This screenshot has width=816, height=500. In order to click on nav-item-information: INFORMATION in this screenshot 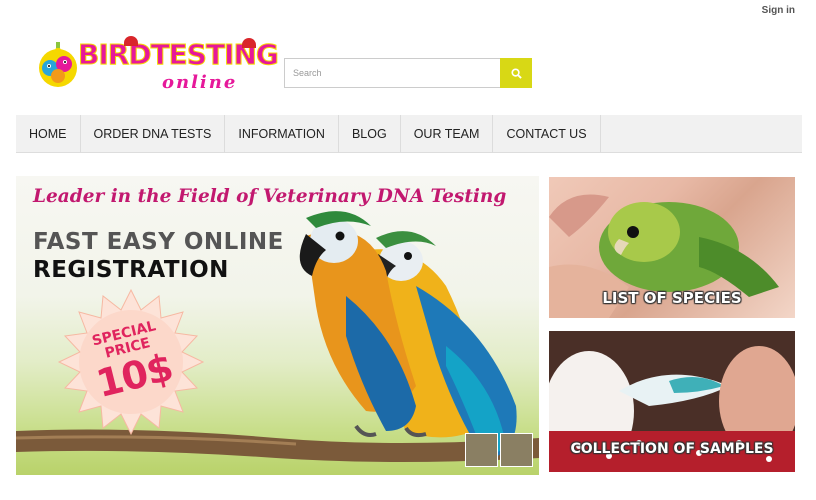, I will do `click(282, 134)`.